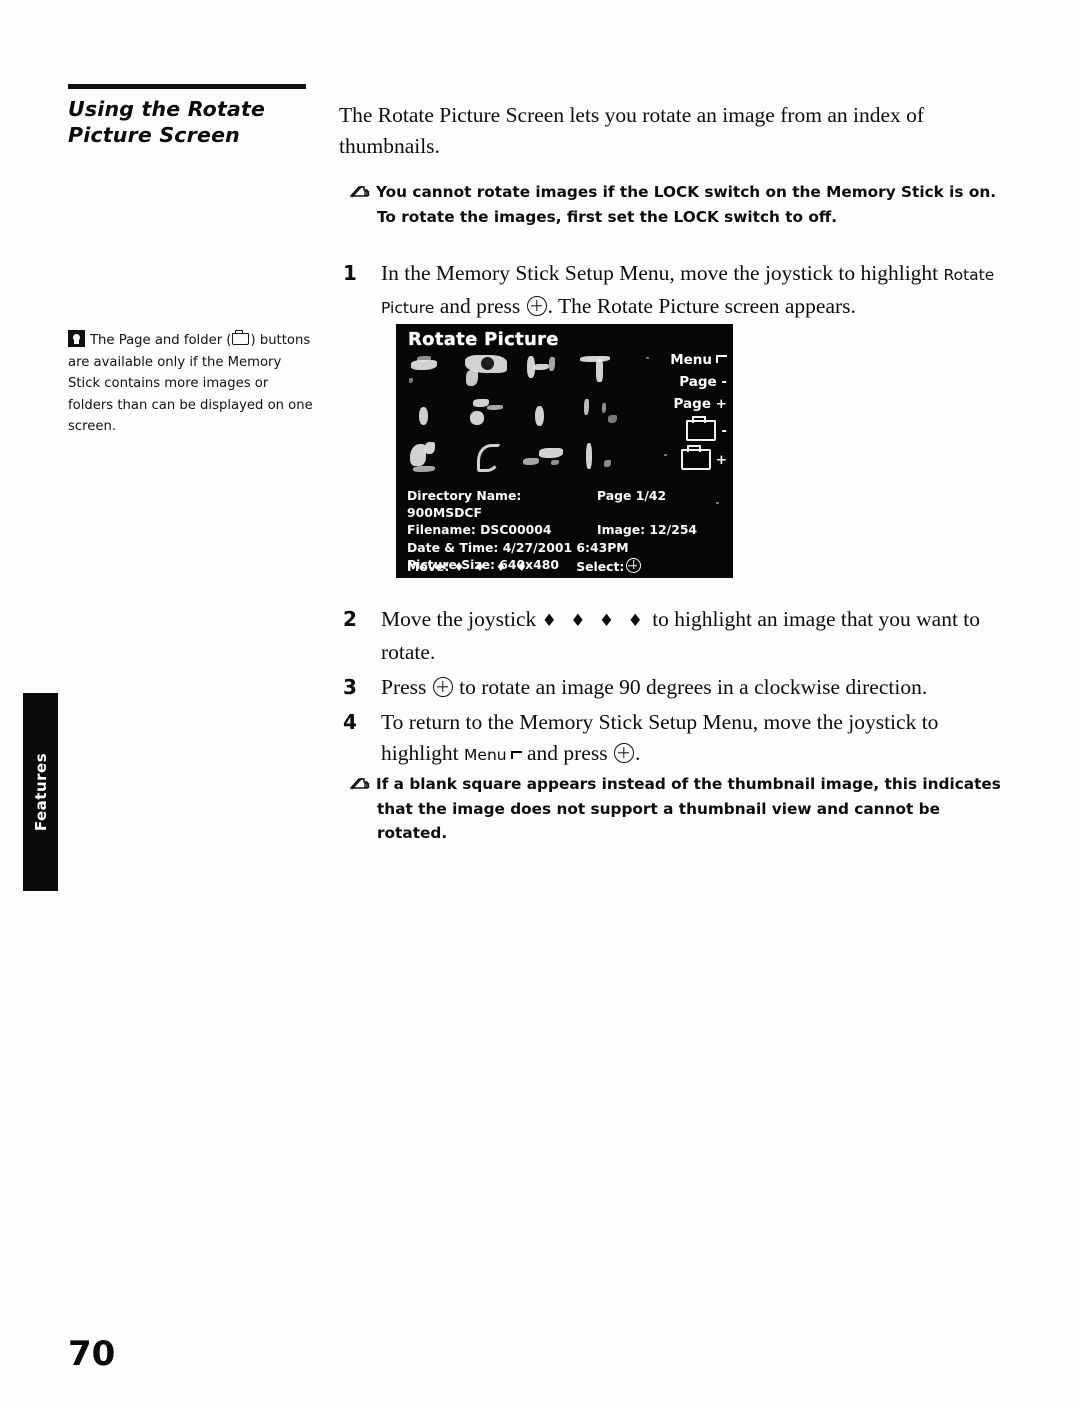 This screenshot has height=1405, width=1080. What do you see at coordinates (428, 566) in the screenshot?
I see `footer-move-label: Move:` at bounding box center [428, 566].